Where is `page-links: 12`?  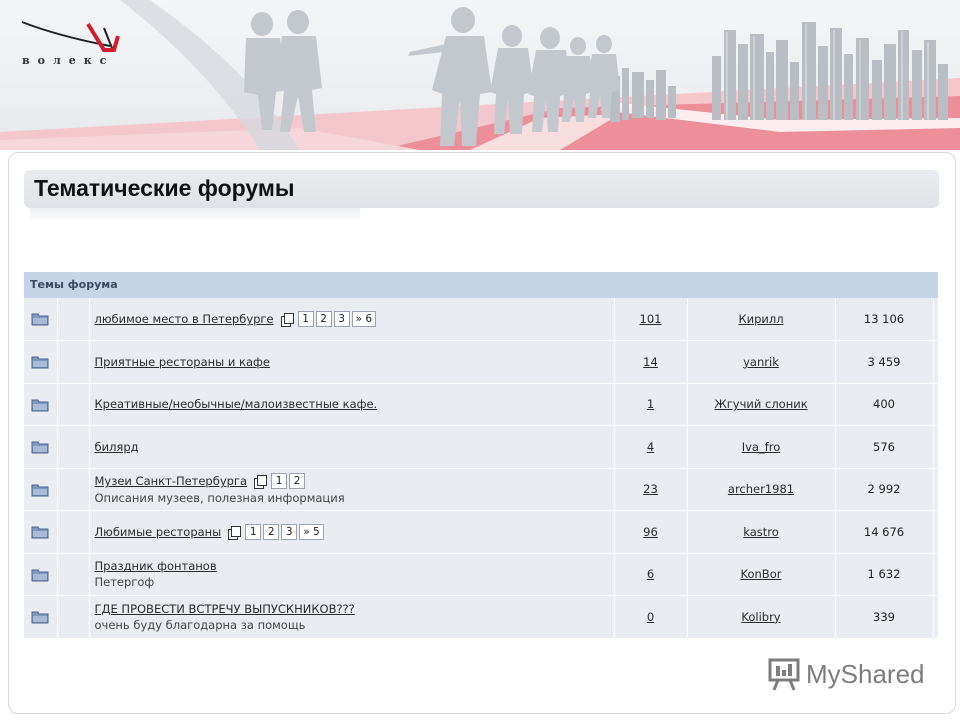 page-links: 12 is located at coordinates (280, 481).